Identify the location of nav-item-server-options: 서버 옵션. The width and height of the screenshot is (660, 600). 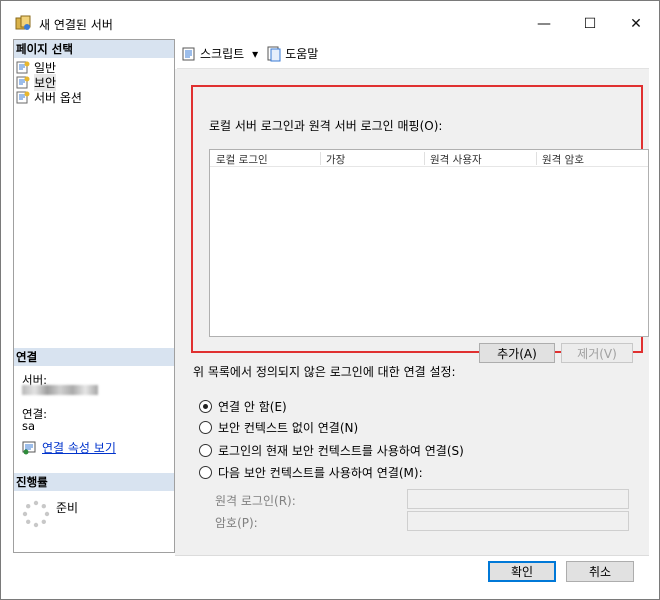
(49, 97).